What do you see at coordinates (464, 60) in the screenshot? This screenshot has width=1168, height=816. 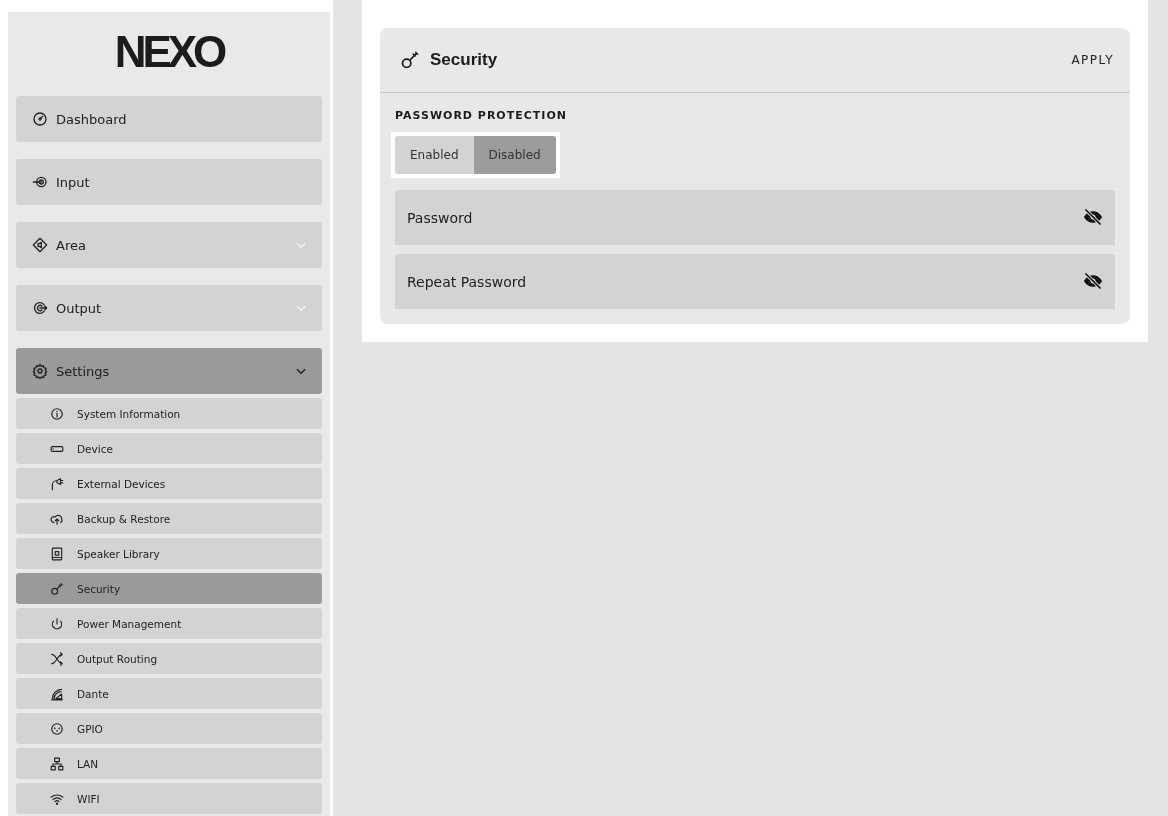 I see `card-title: Security` at bounding box center [464, 60].